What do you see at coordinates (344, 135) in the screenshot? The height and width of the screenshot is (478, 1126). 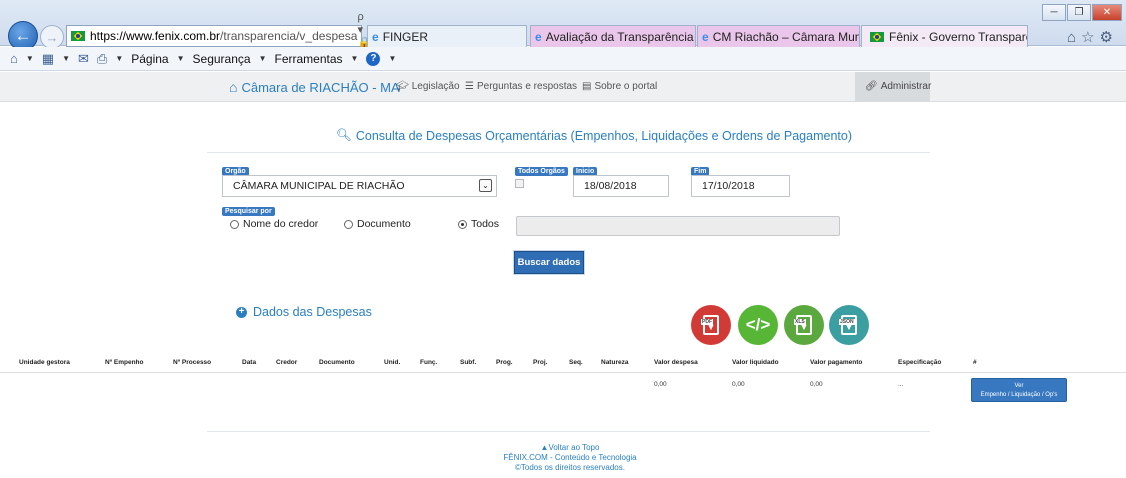 I see `search-icon: 🔍︎` at bounding box center [344, 135].